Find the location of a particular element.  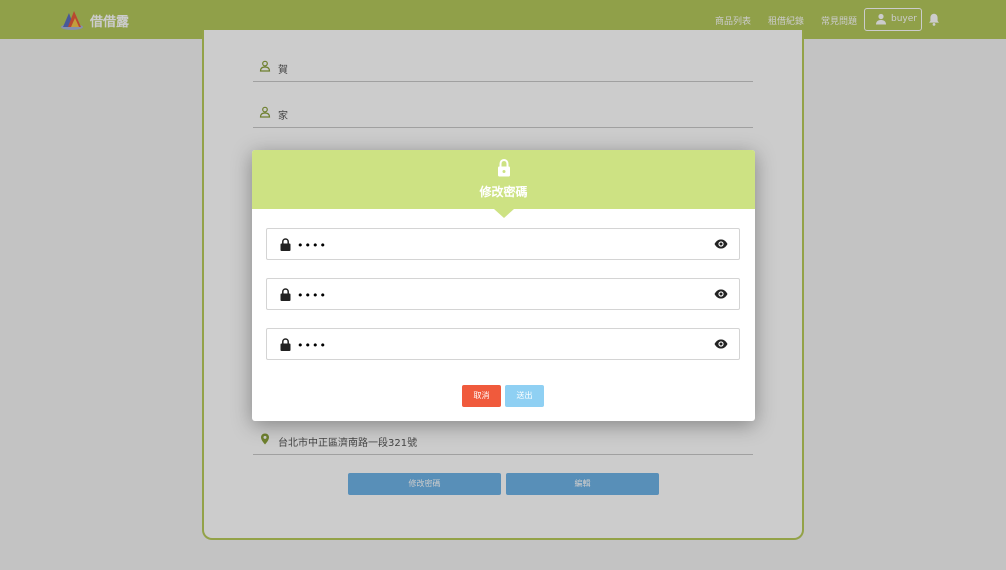

current-password-field is located at coordinates (503, 244).